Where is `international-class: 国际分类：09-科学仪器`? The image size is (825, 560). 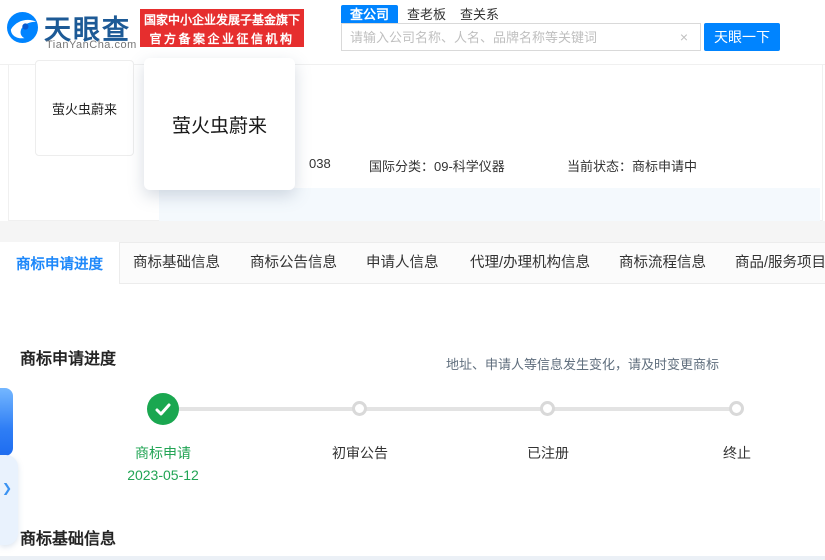
international-class: 国际分类：09-科学仪器 is located at coordinates (437, 166).